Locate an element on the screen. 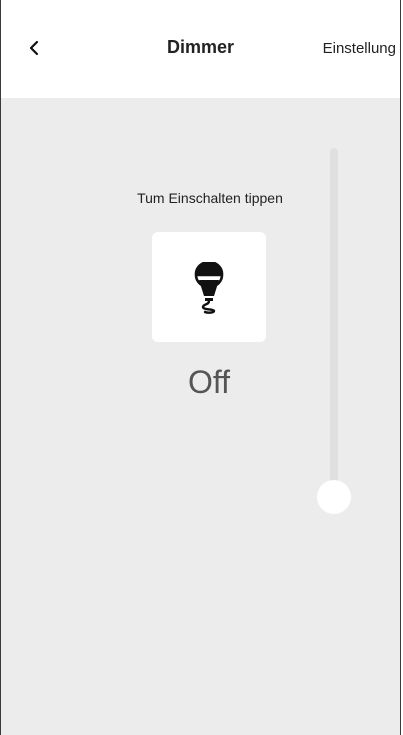 This screenshot has height=735, width=403. light-bulb-icon is located at coordinates (209, 288).